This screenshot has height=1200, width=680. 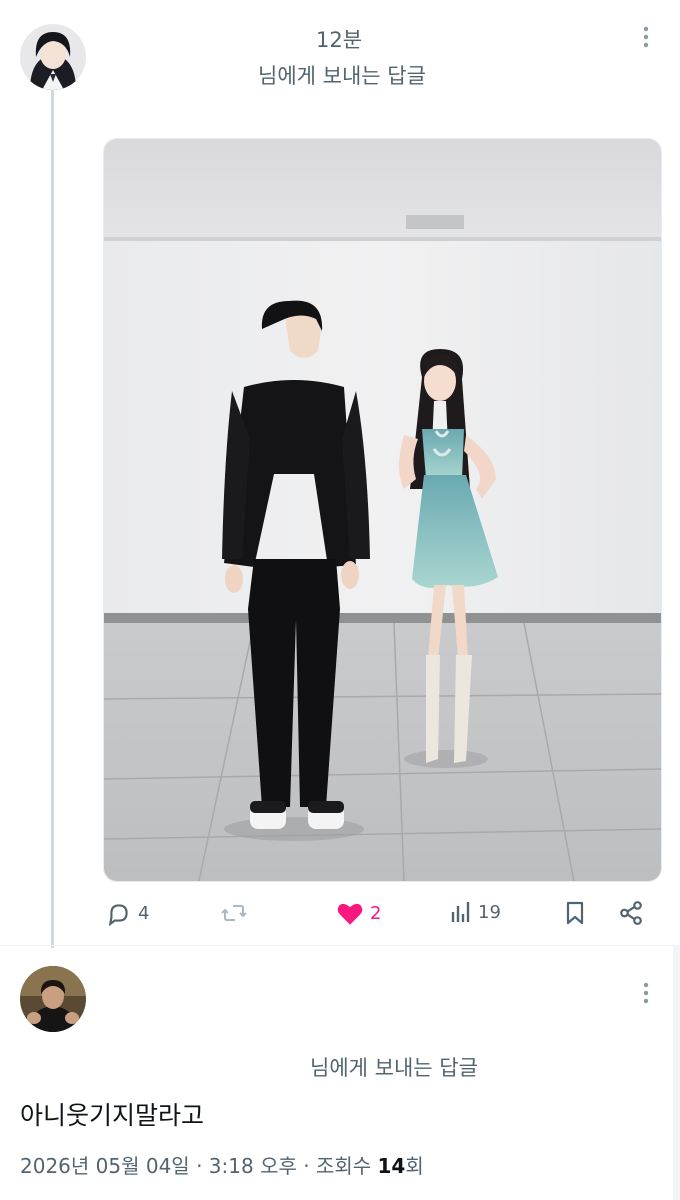 I want to click on bookmark-button, so click(x=575, y=913).